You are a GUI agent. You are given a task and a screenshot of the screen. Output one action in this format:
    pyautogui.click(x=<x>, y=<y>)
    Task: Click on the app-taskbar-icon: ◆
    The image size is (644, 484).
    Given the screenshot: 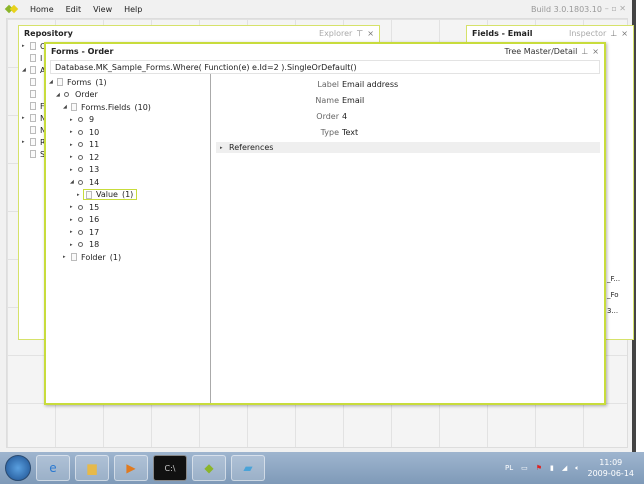 What is the action you would take?
    pyautogui.click(x=209, y=468)
    